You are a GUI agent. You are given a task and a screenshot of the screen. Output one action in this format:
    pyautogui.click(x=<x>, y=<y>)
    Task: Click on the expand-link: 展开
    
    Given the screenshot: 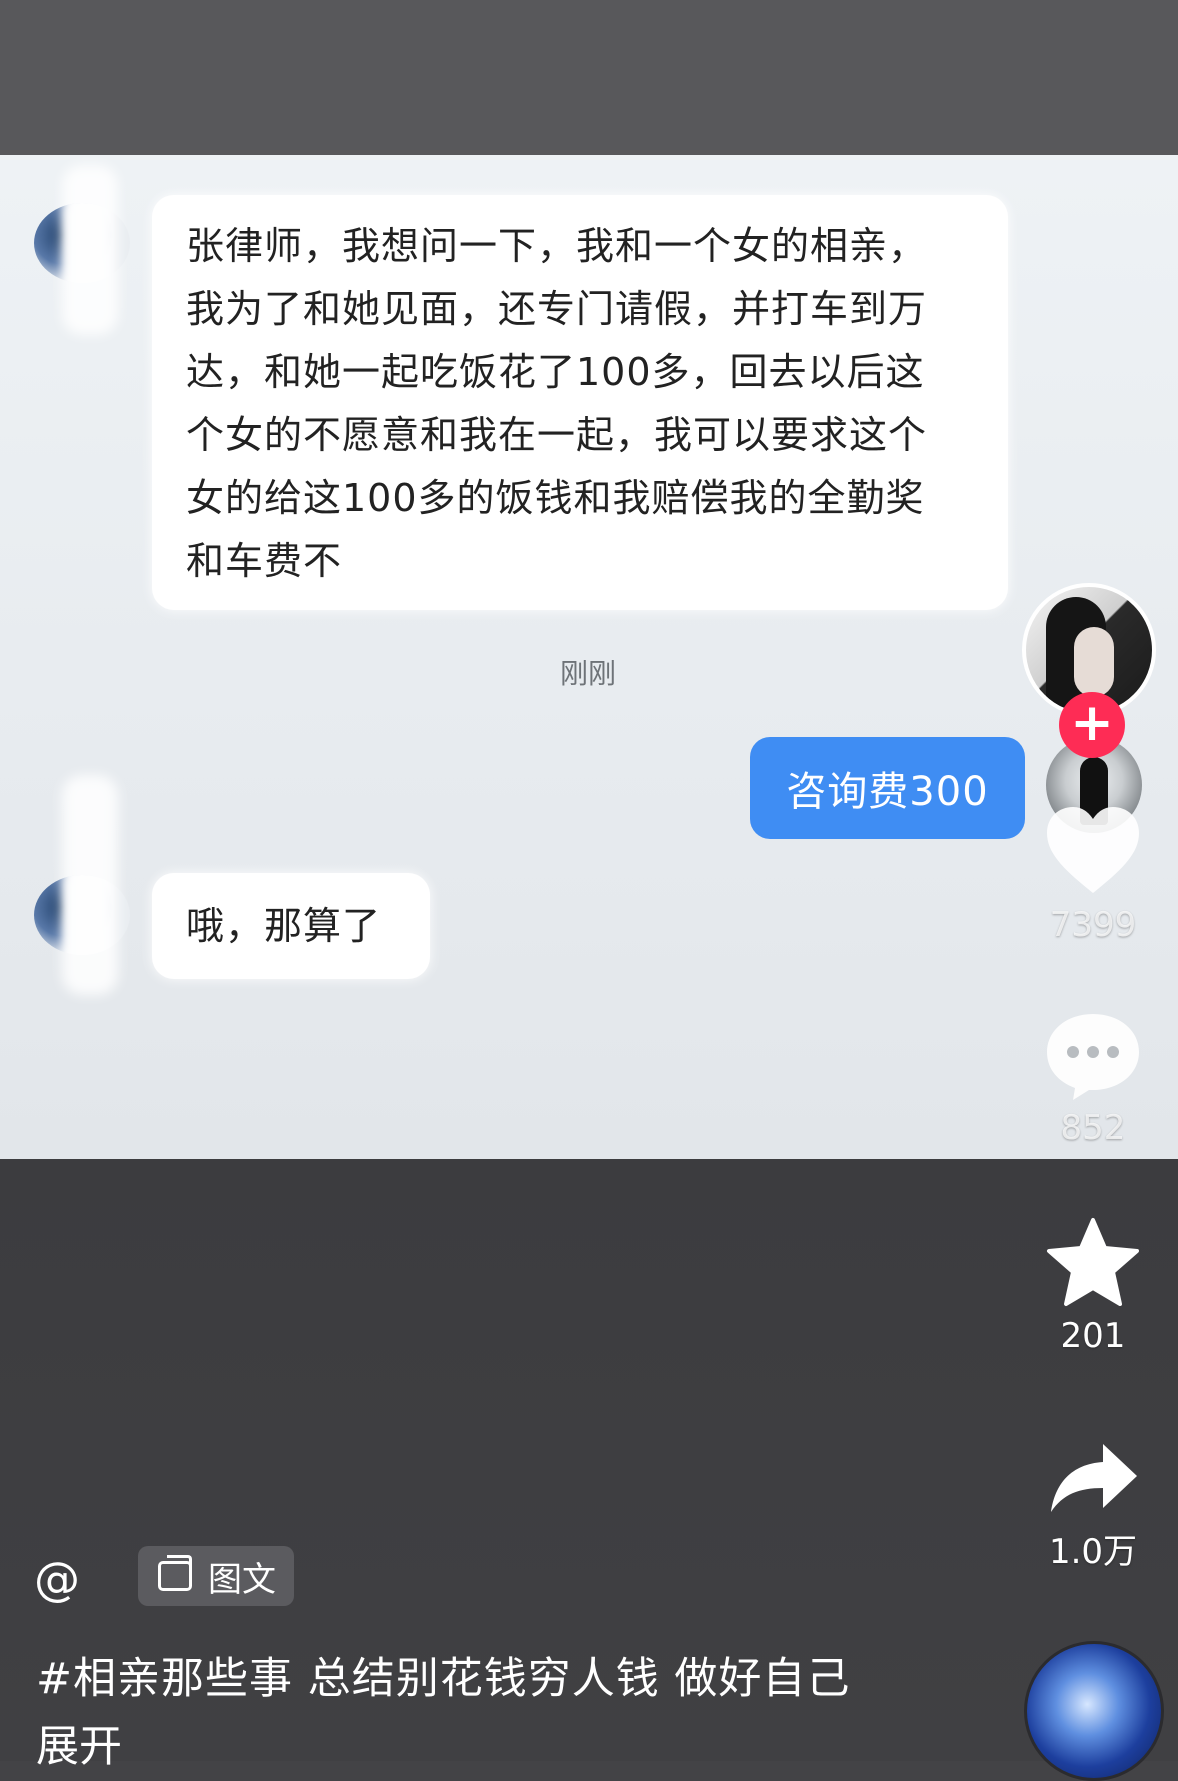 What is the action you would take?
    pyautogui.click(x=79, y=1743)
    